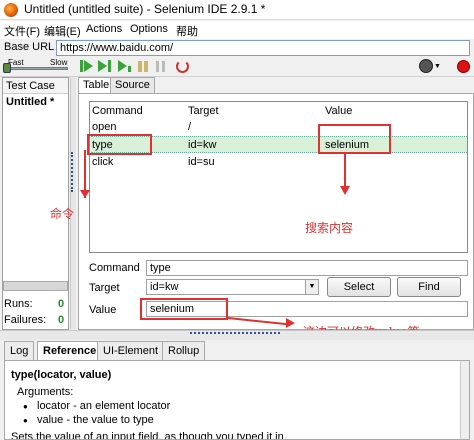 The height and width of the screenshot is (440, 474). Describe the element at coordinates (226, 287) in the screenshot. I see `target-input: id=kw` at that location.